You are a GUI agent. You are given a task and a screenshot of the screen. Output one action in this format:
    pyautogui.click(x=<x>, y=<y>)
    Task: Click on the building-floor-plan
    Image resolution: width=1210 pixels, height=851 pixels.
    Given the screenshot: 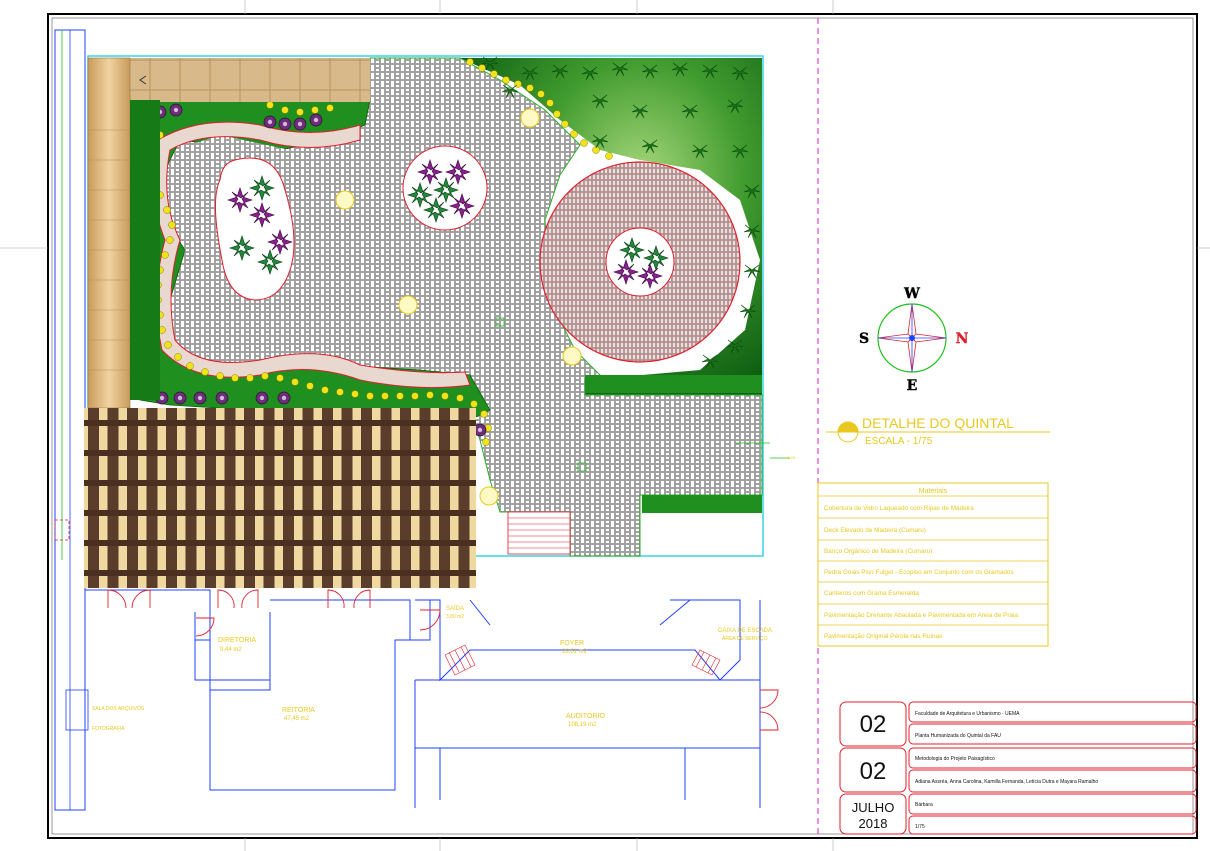 What is the action you would take?
    pyautogui.click(x=422, y=698)
    